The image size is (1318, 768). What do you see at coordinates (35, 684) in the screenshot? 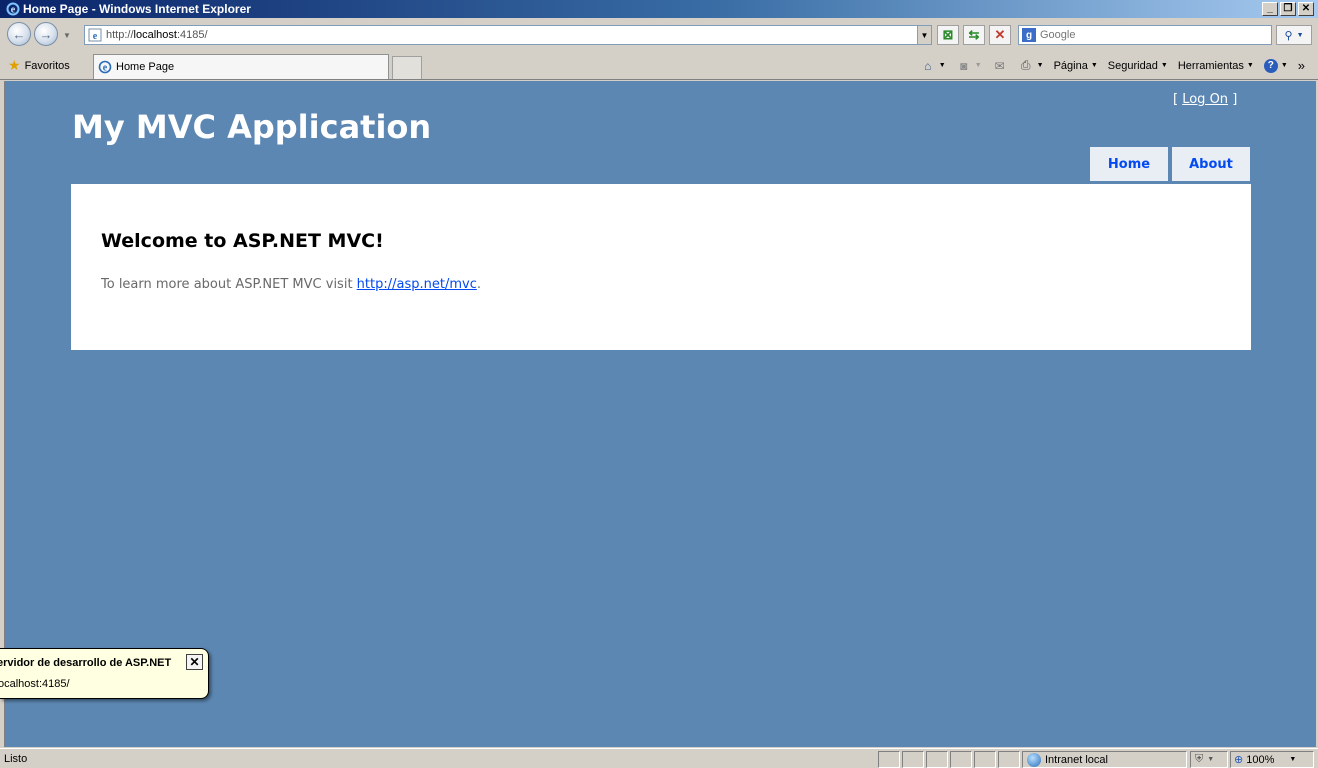
I see `notification-text: ocalhost:4185/` at bounding box center [35, 684].